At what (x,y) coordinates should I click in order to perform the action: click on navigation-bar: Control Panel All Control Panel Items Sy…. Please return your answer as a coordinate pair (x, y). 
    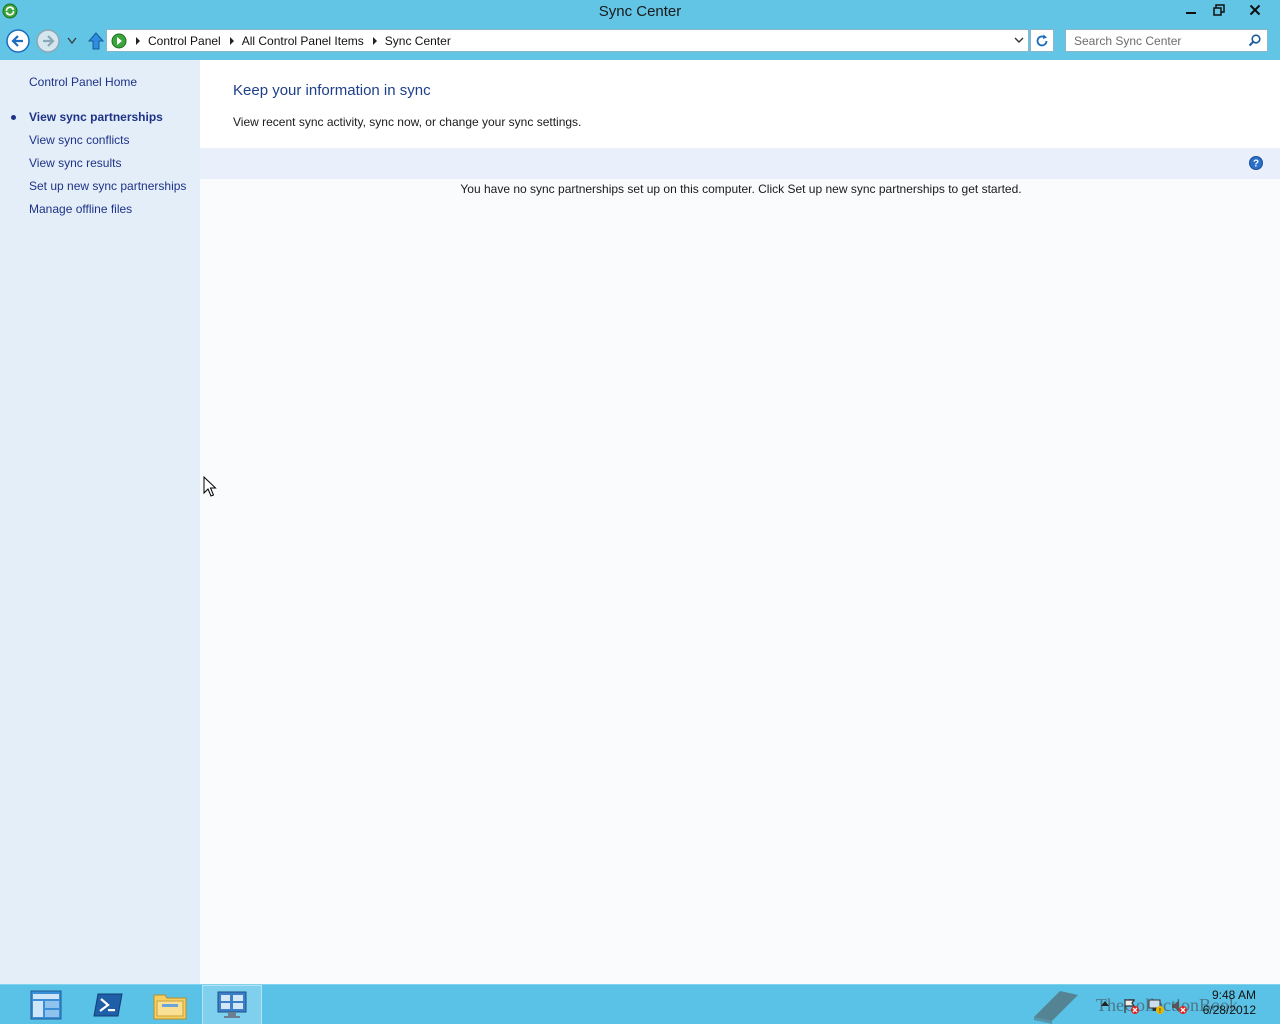
    Looking at the image, I should click on (640, 41).